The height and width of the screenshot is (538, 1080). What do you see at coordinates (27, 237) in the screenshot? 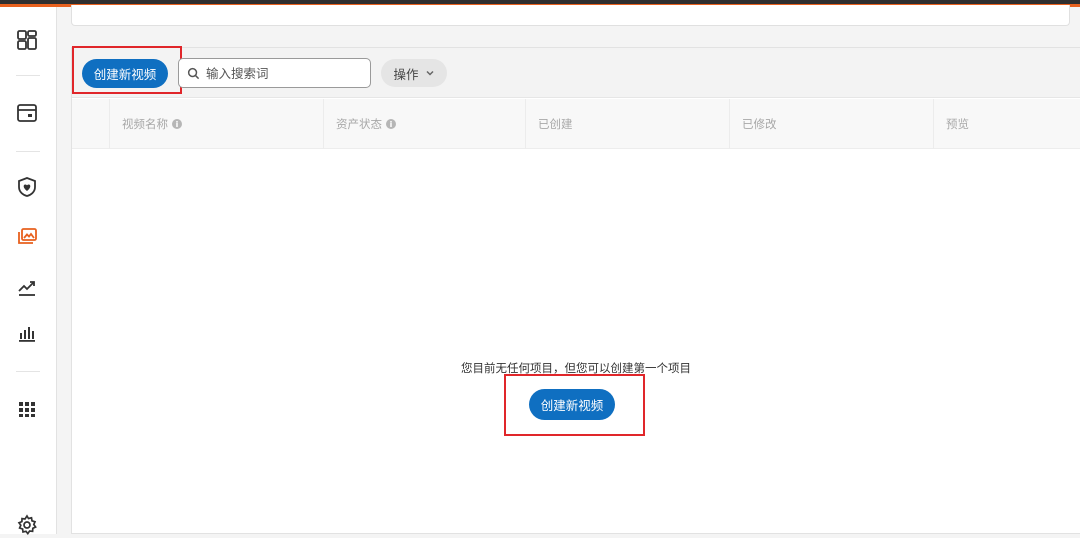
I see `media-library-icon` at bounding box center [27, 237].